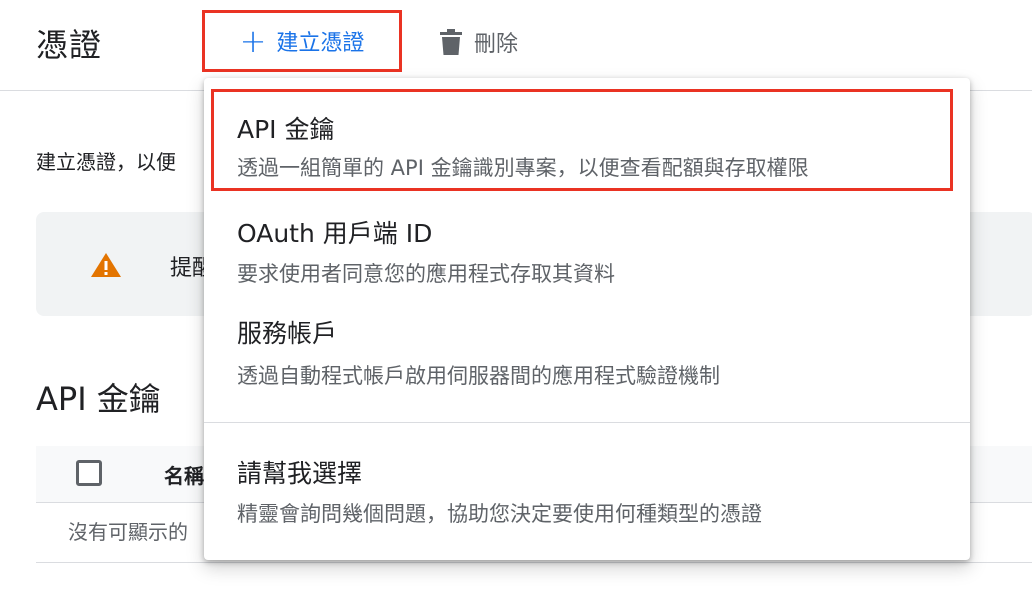 The image size is (1032, 598). I want to click on menu-item-service-account: 服務帳戶 透過自動程式帳戶啟用伺服器間的應用程式驗證機制, so click(587, 350).